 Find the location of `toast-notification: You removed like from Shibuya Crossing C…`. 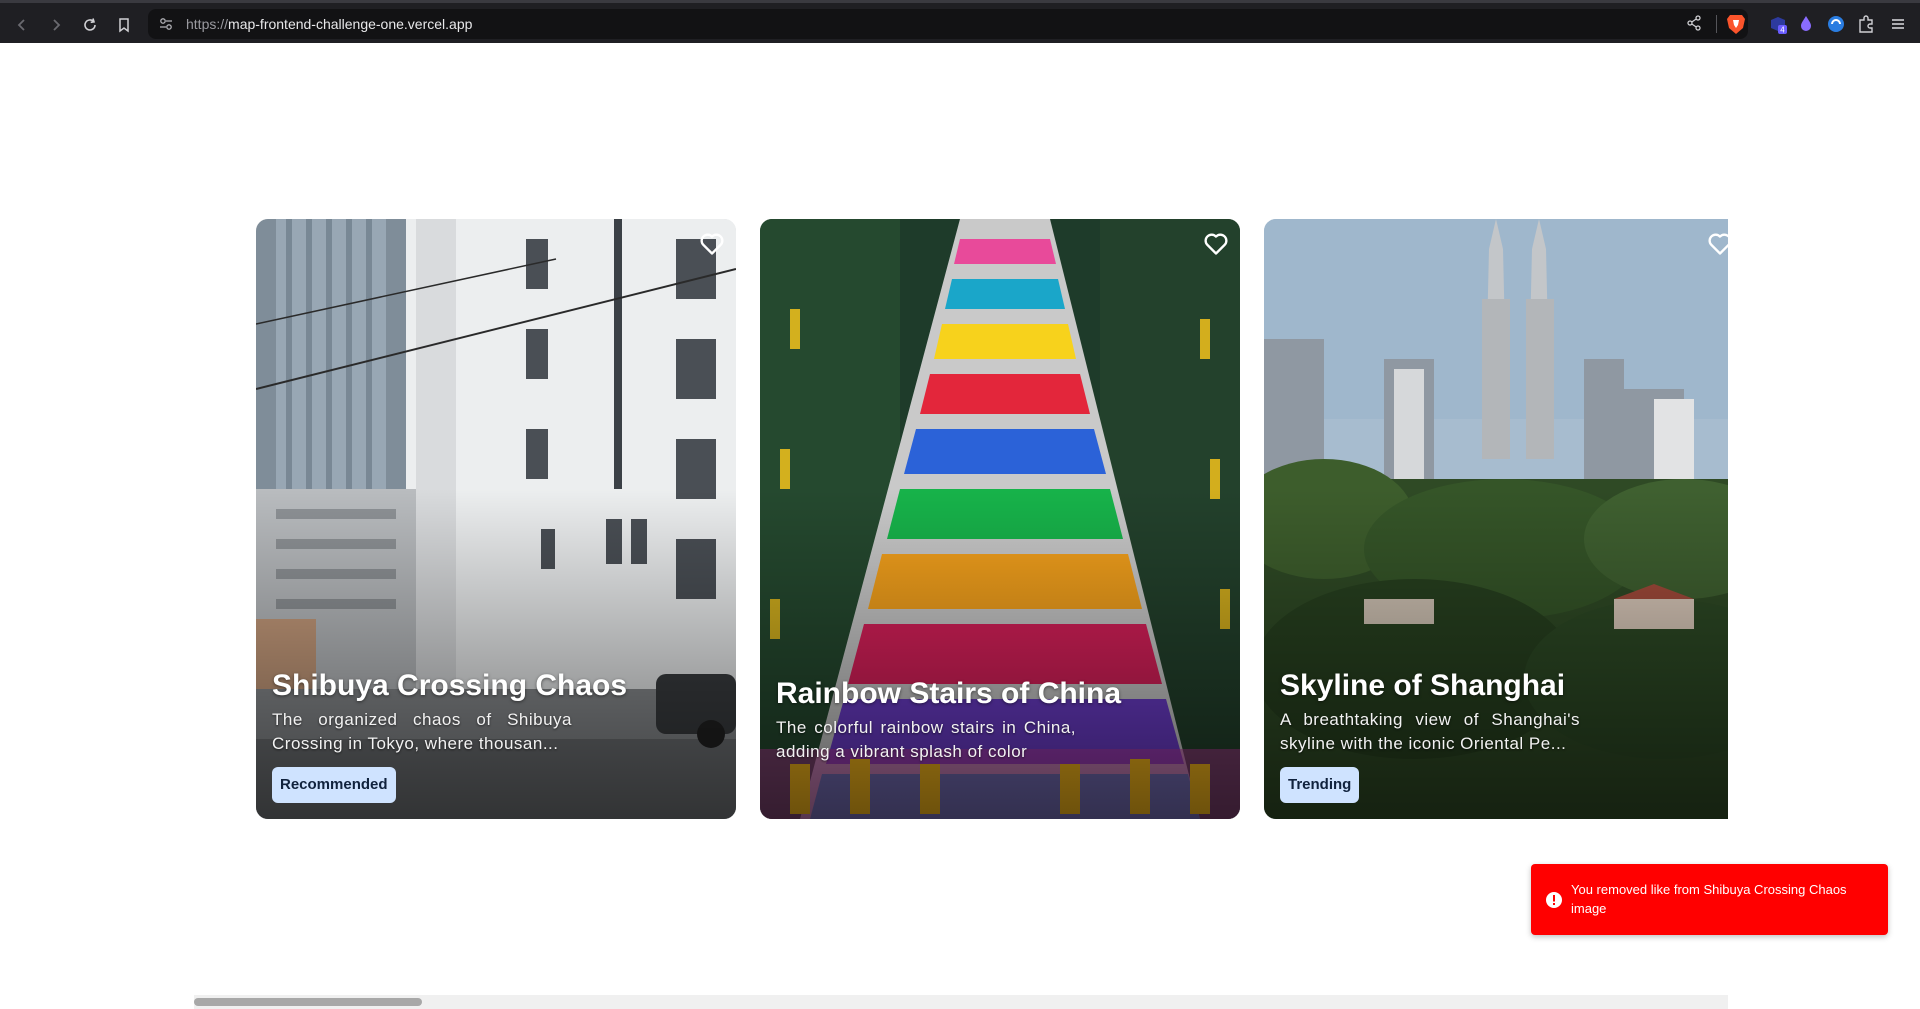

toast-notification: You removed like from Shibuya Crossing C… is located at coordinates (1709, 899).